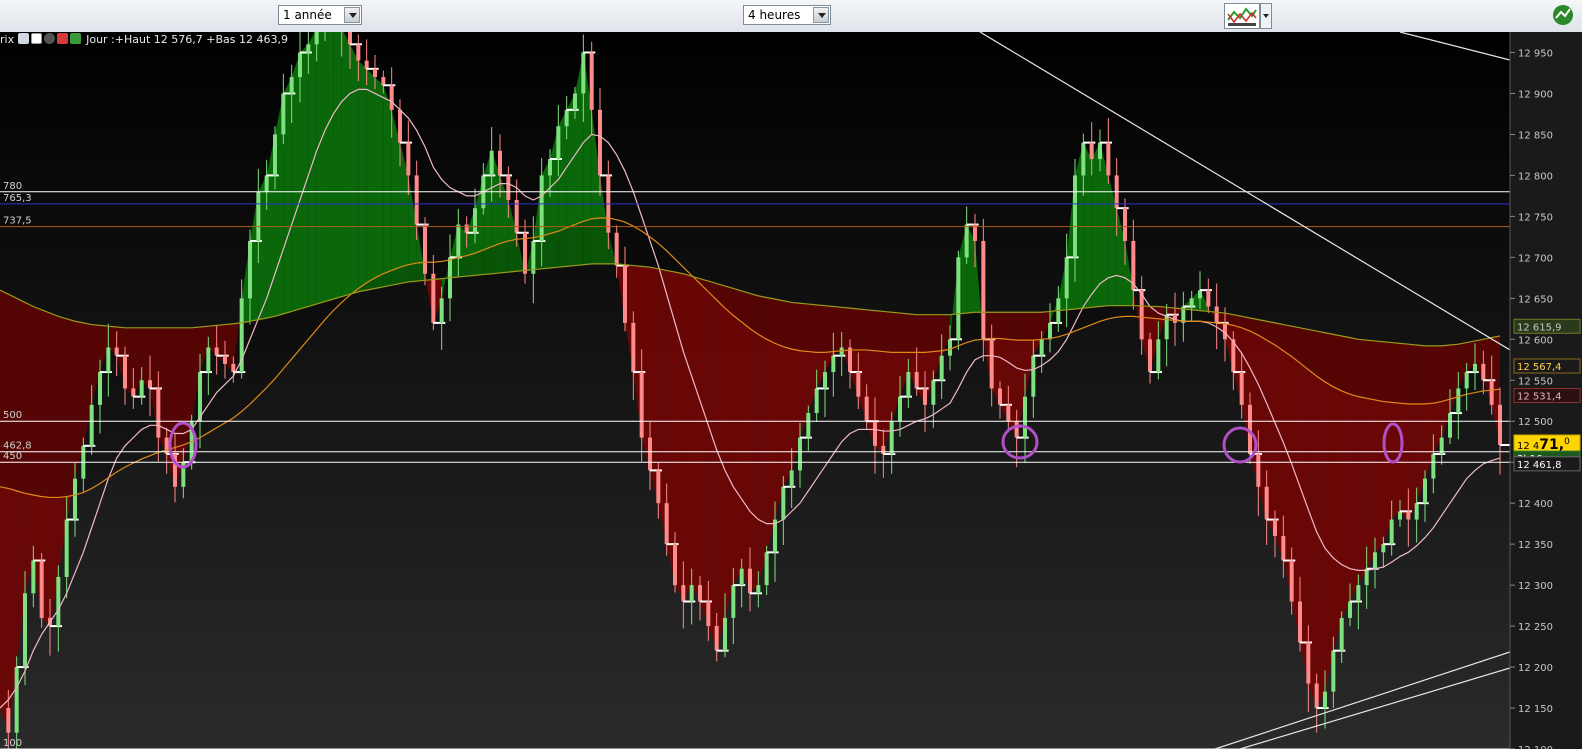 The height and width of the screenshot is (749, 1582). I want to click on y-tick-label: 12 900, so click(1535, 94).